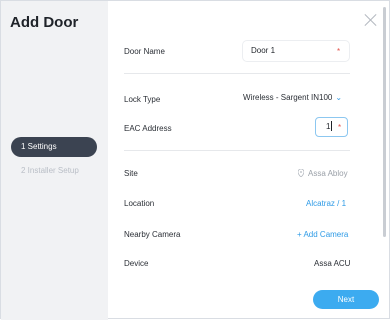 The height and width of the screenshot is (320, 390). What do you see at coordinates (44, 22) in the screenshot?
I see `dialog-title: Add Door` at bounding box center [44, 22].